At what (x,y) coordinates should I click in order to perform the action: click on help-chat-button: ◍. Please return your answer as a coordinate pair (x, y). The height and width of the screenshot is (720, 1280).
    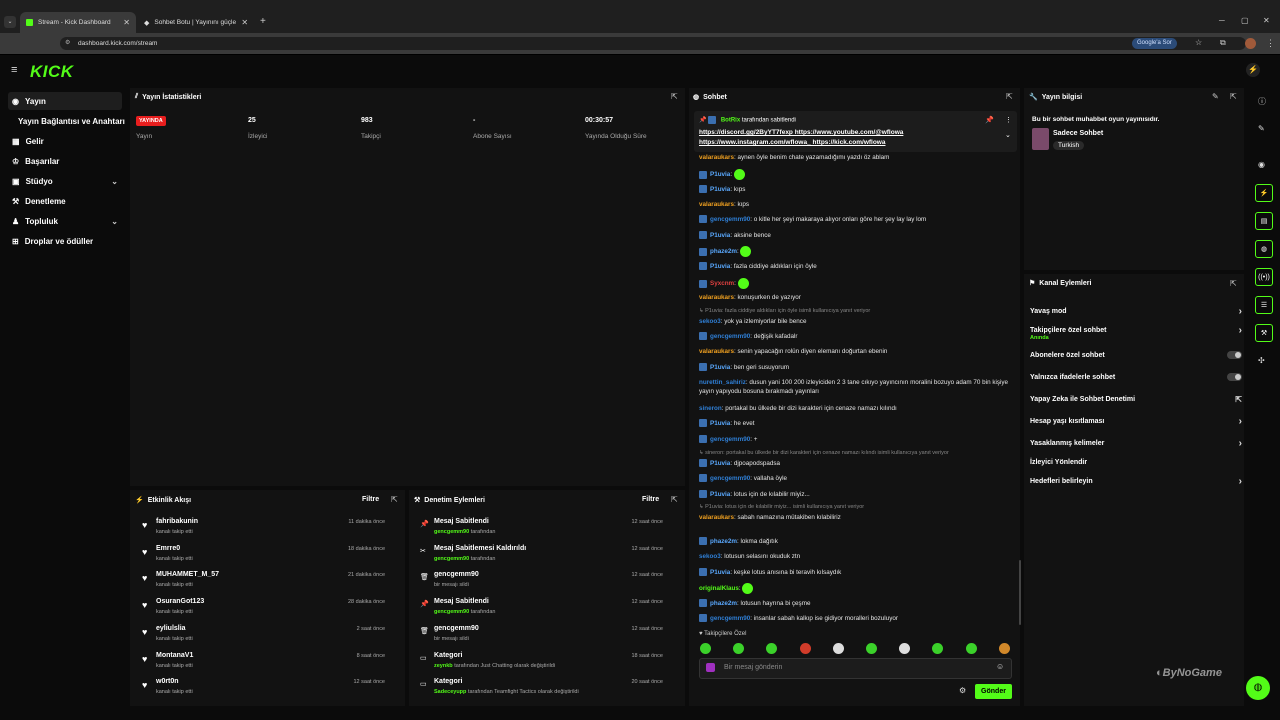
    Looking at the image, I should click on (1258, 688).